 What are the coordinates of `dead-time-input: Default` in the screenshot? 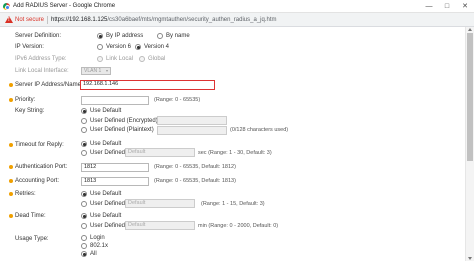 It's located at (160, 225).